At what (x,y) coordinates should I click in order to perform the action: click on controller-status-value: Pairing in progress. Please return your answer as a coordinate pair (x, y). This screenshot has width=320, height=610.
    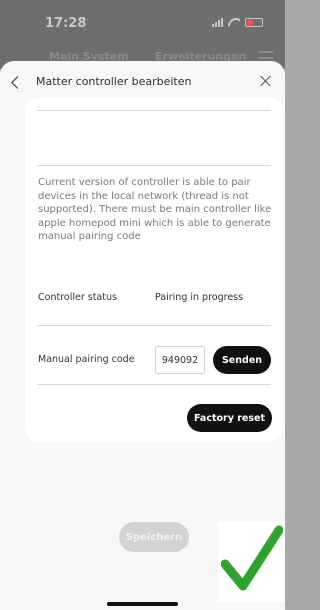
    Looking at the image, I should click on (199, 297).